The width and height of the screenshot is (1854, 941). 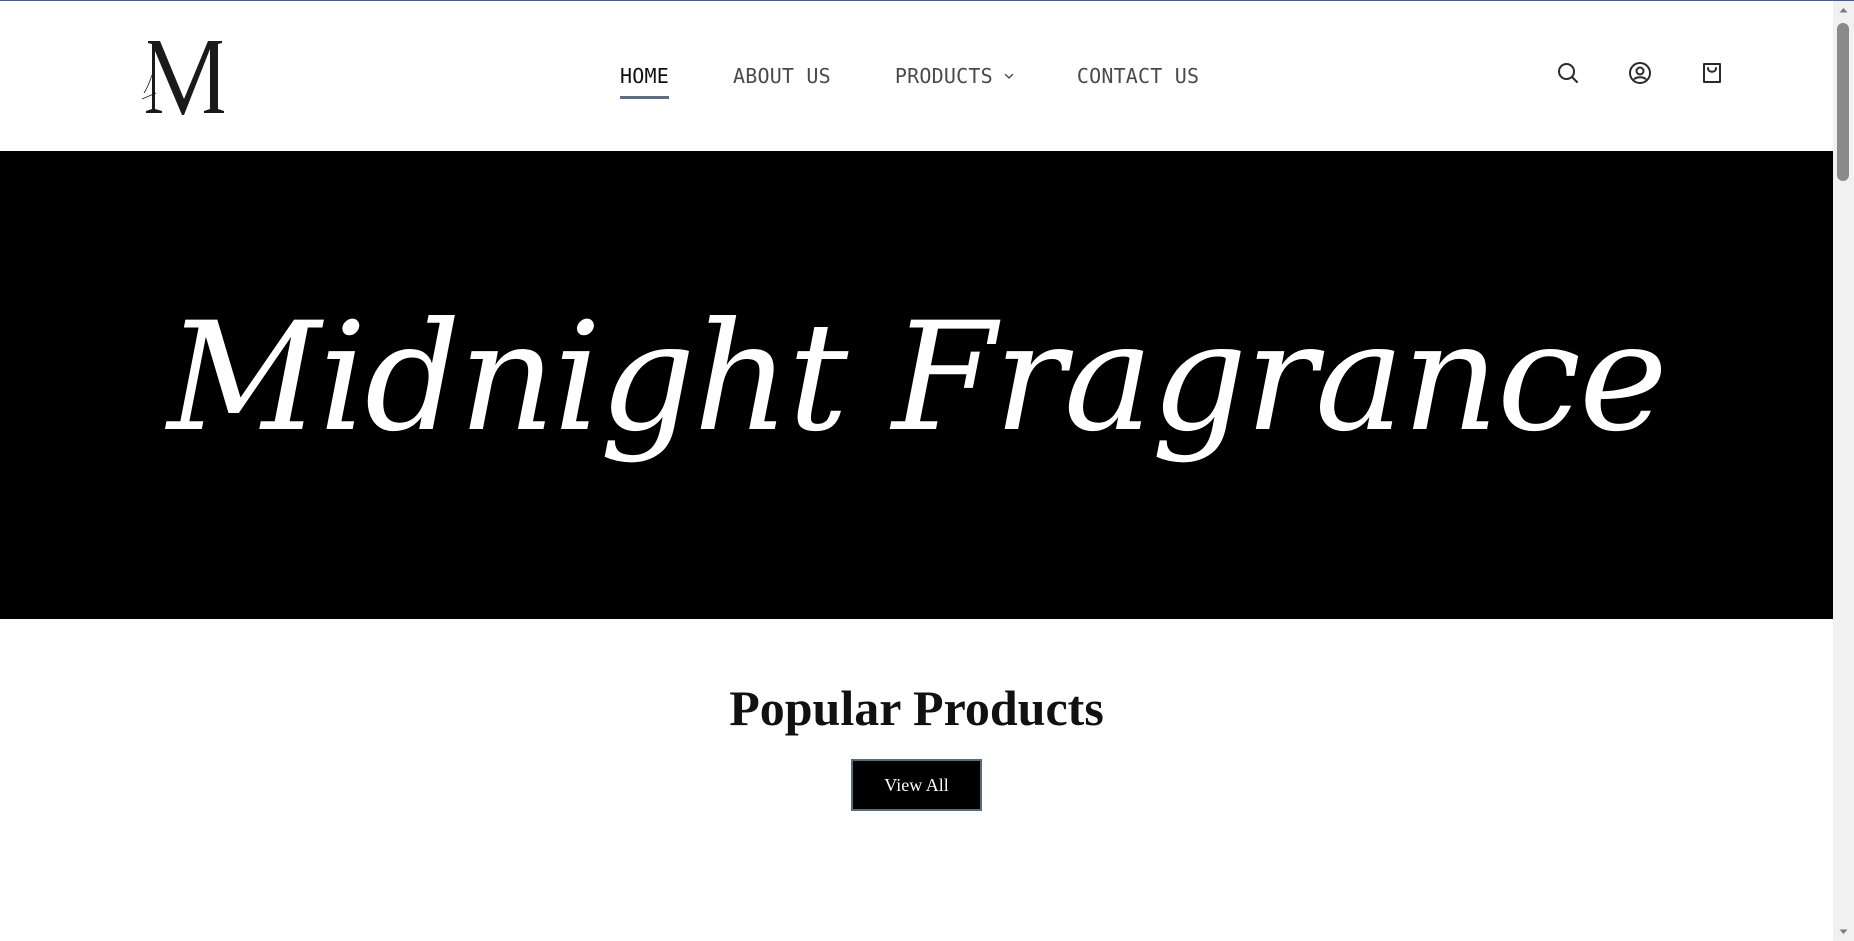 What do you see at coordinates (916, 785) in the screenshot?
I see `view-all-button: View All` at bounding box center [916, 785].